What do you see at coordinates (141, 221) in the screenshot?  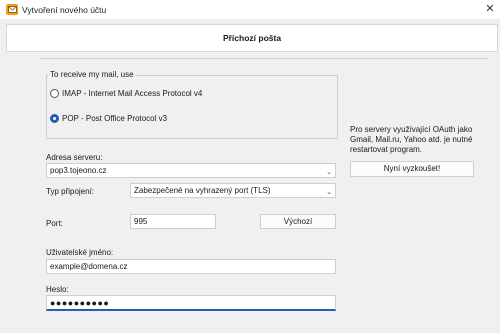 I see `port-value: 995` at bounding box center [141, 221].